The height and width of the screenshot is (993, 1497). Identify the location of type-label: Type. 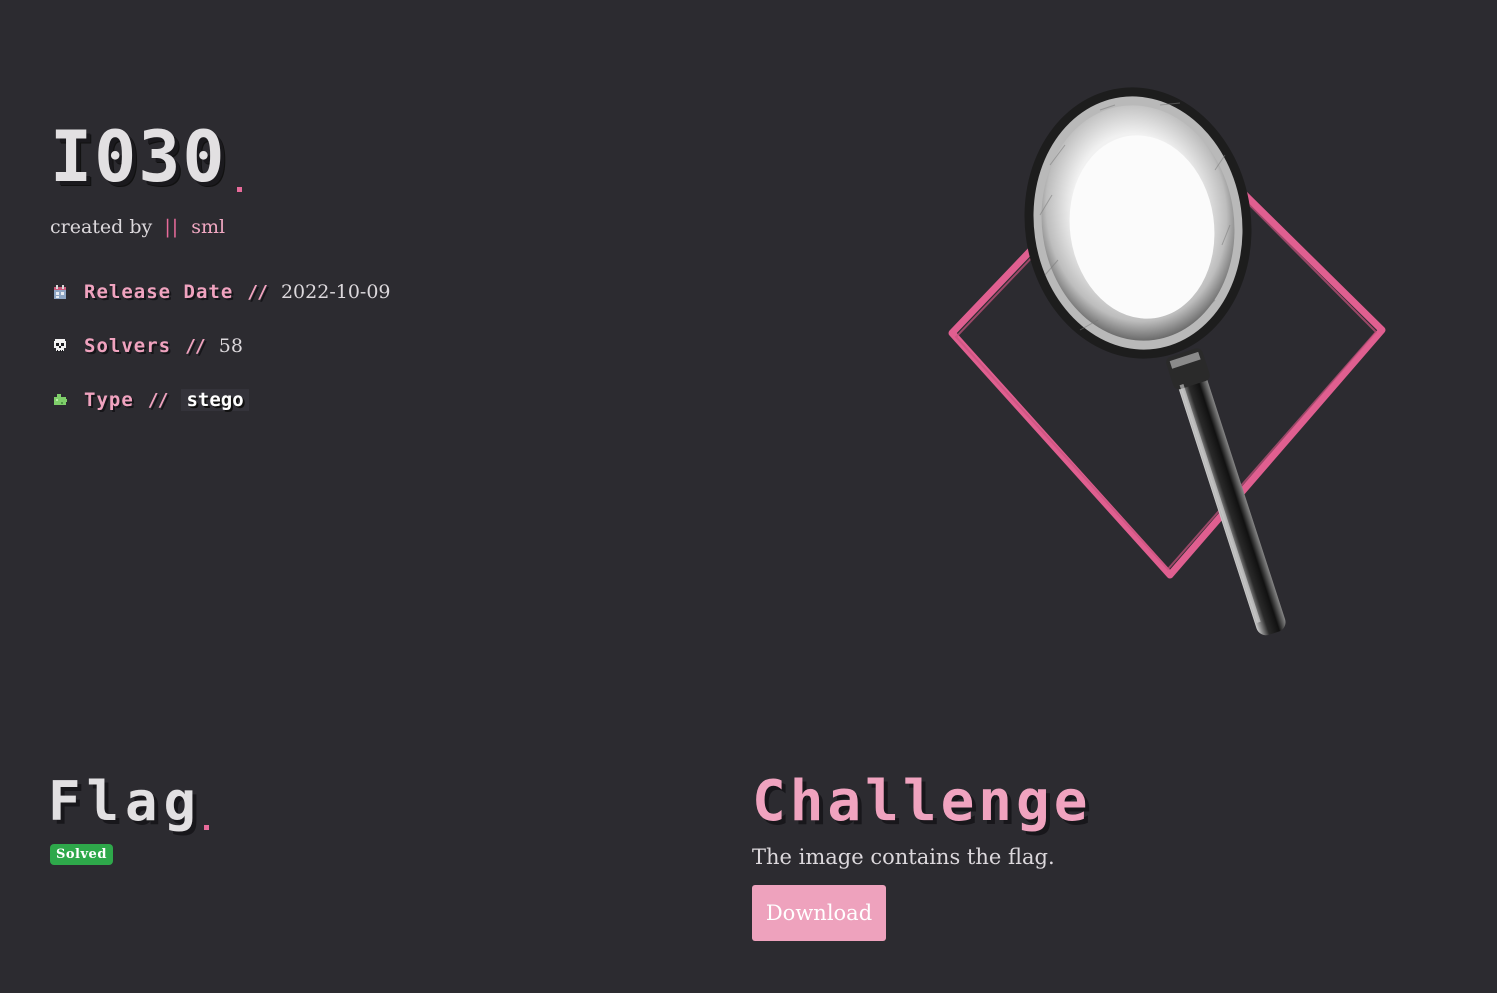
(109, 400).